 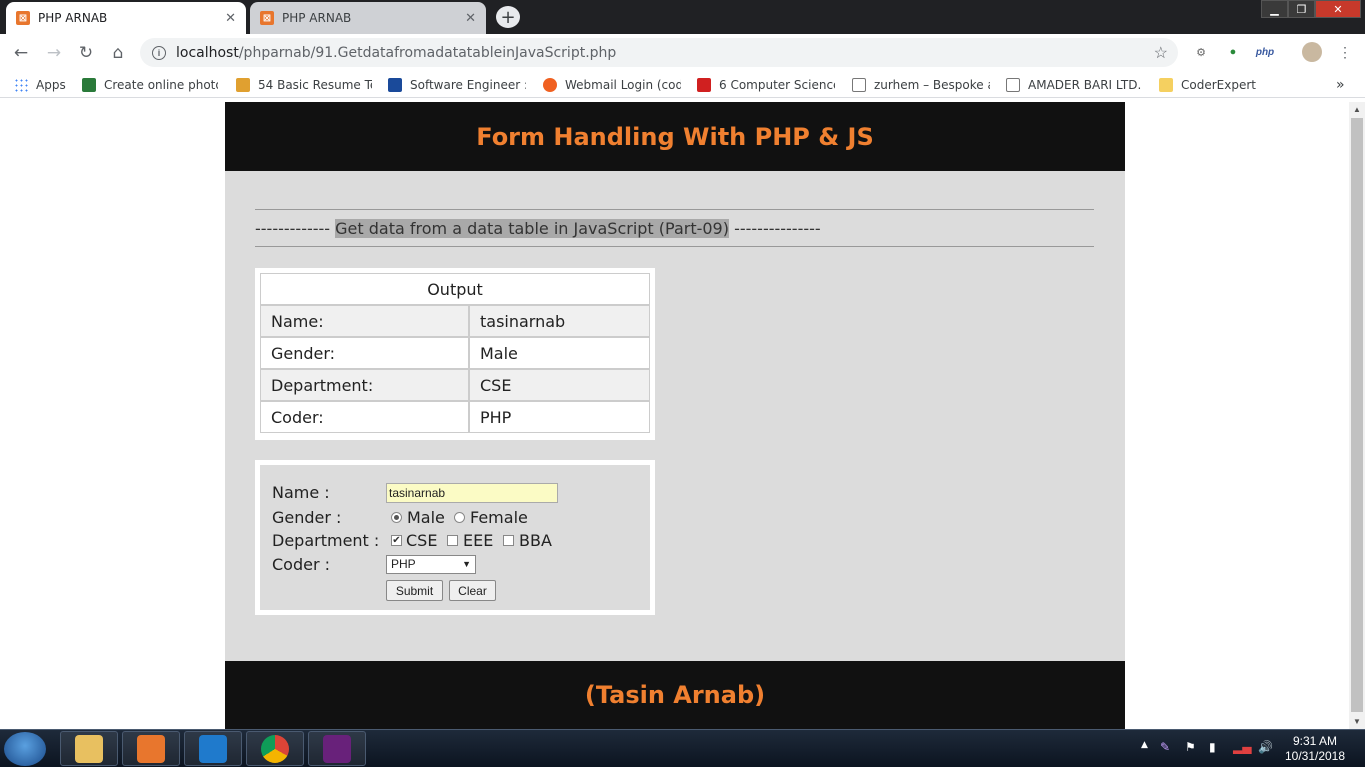 I want to click on row-value: CSE, so click(x=559, y=385).